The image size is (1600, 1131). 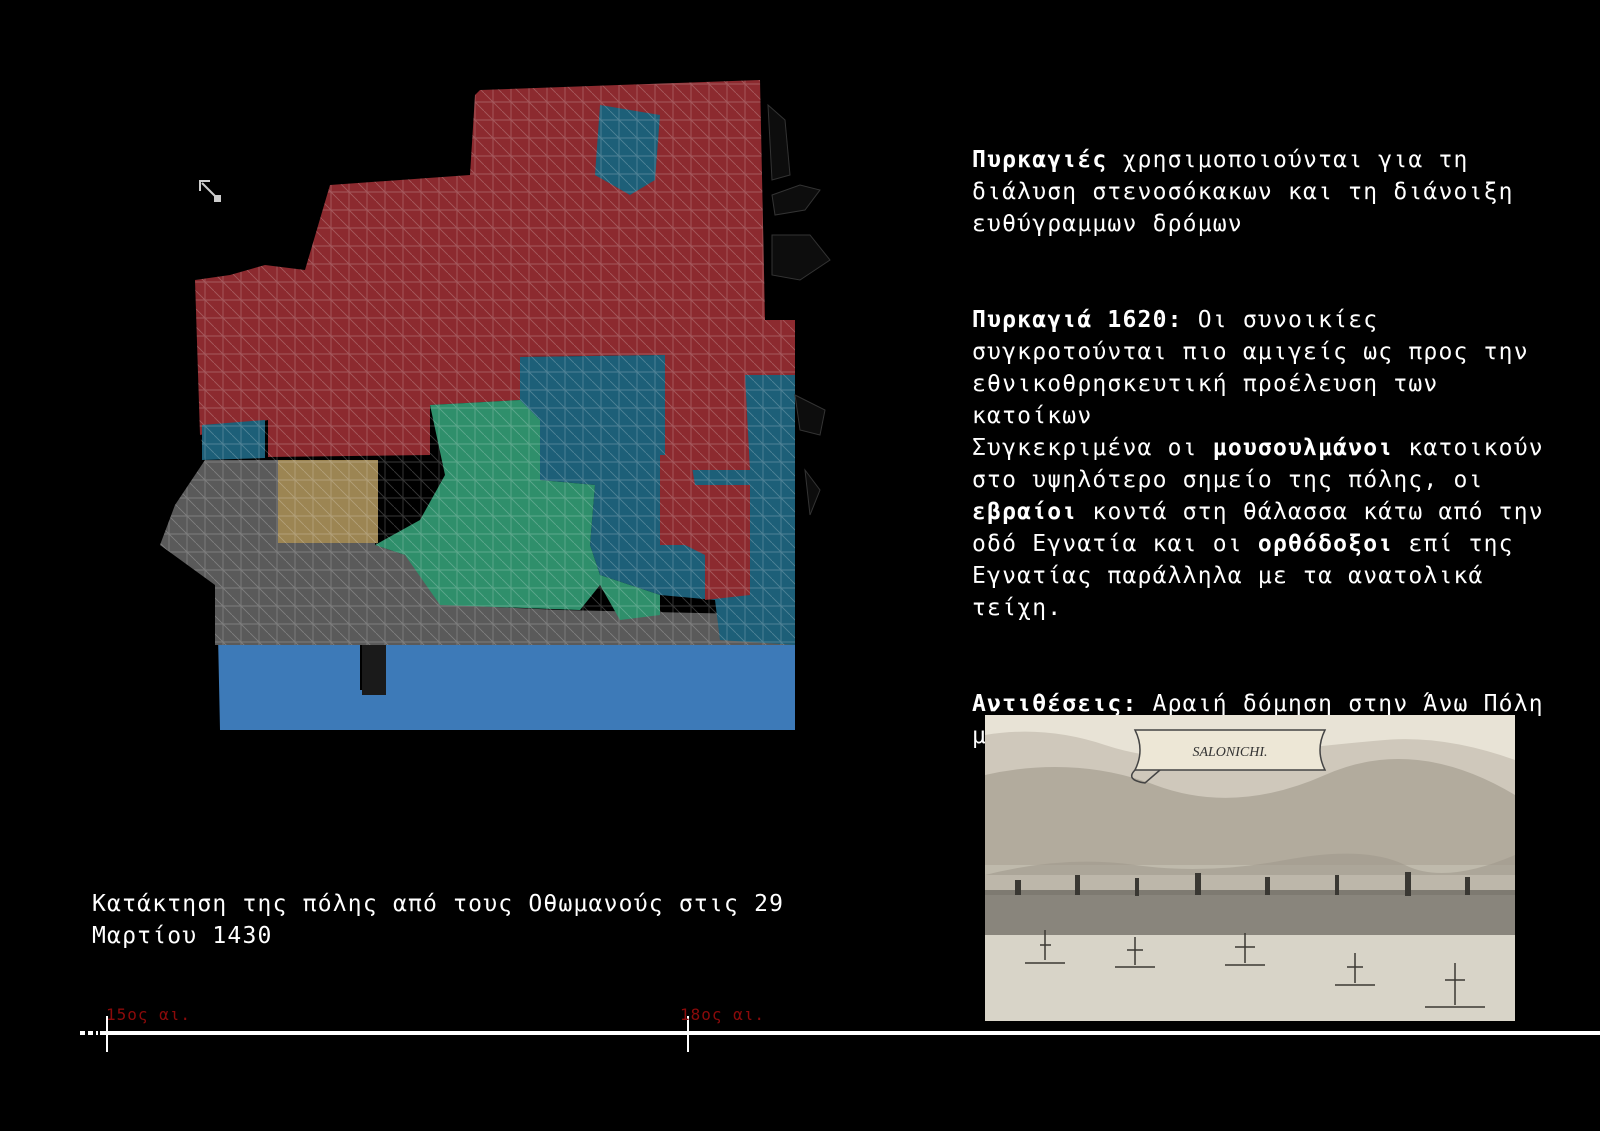 I want to click on muslims-term: μουσουλμάνοι, so click(x=1303, y=448).